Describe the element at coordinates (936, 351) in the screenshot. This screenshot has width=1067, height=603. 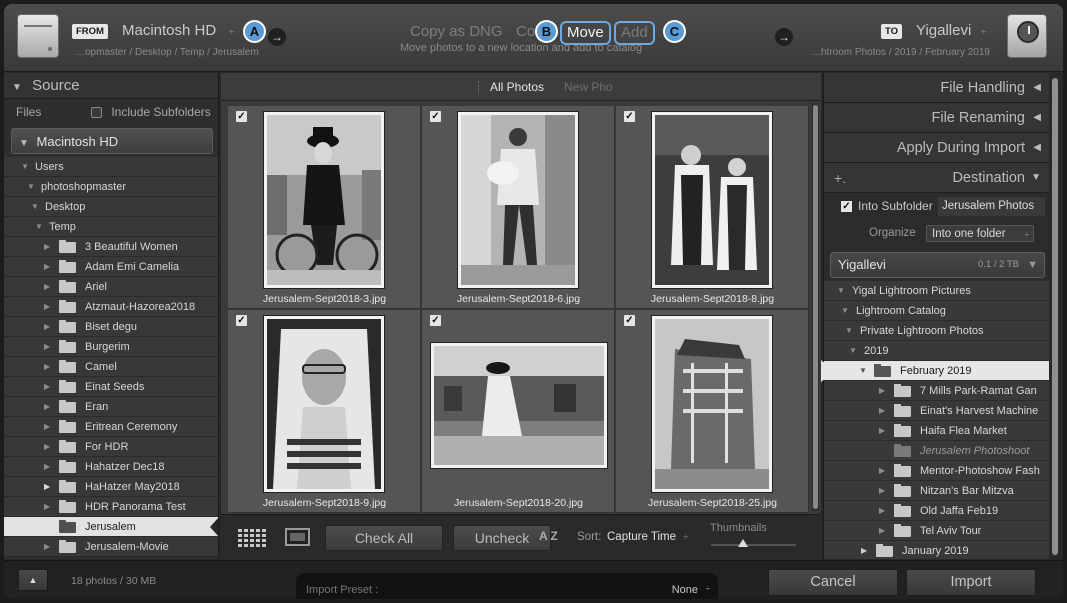
I see `dest-tree-item: ▼ 2019` at that location.